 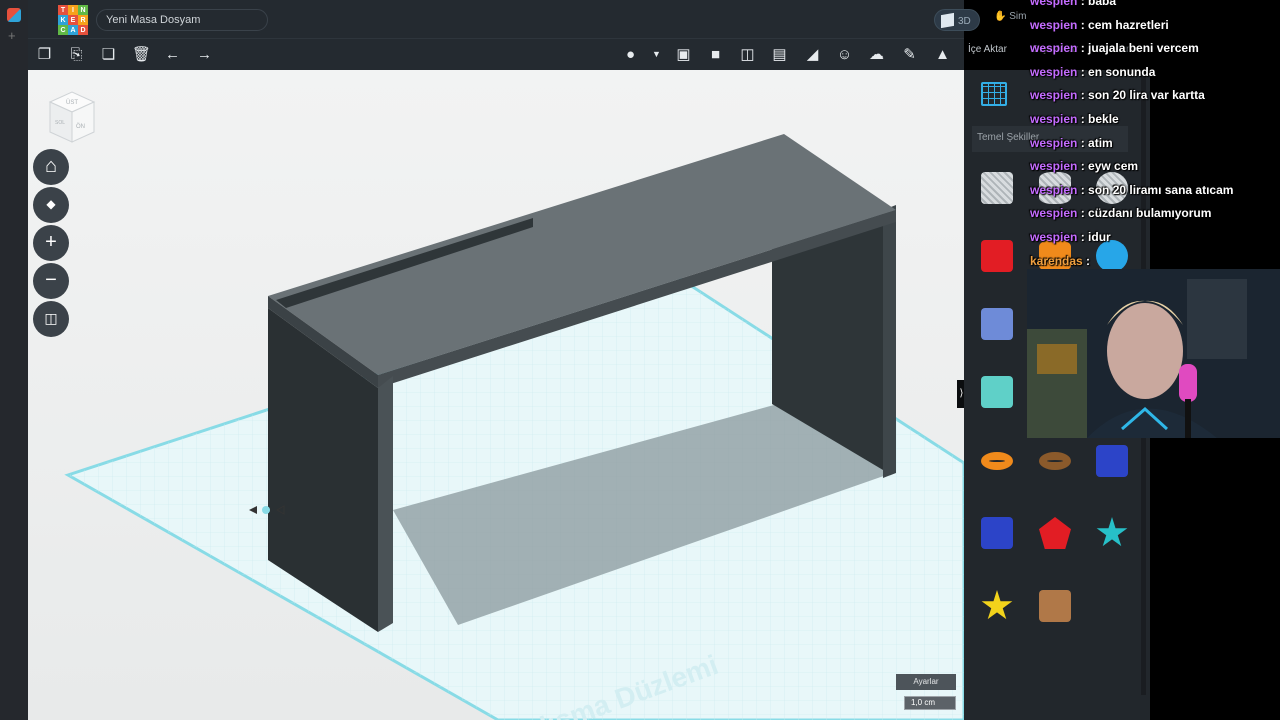 What do you see at coordinates (1100, 142) in the screenshot?
I see `chat-text: atim` at bounding box center [1100, 142].